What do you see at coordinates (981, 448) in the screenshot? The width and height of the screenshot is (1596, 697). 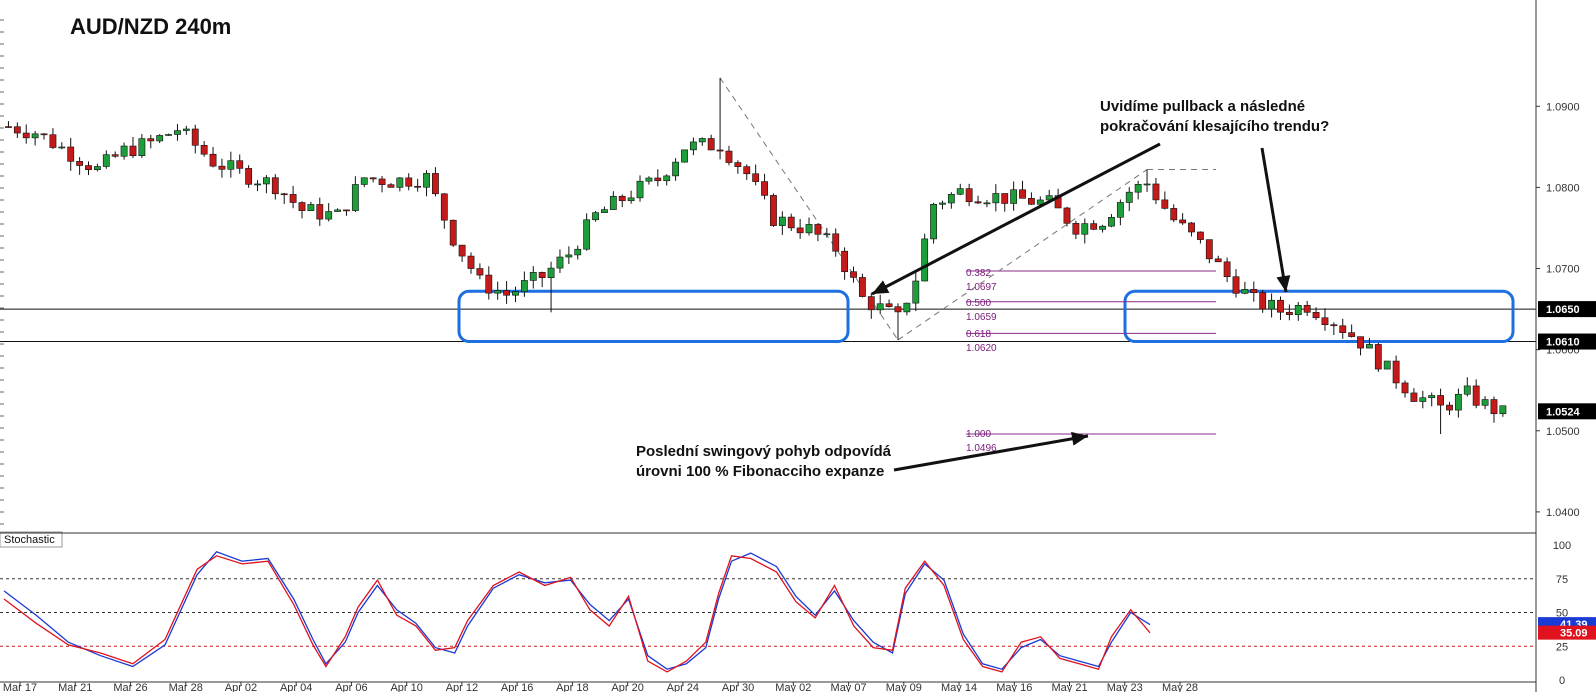 I see `fib-price-1000: 1.0496` at bounding box center [981, 448].